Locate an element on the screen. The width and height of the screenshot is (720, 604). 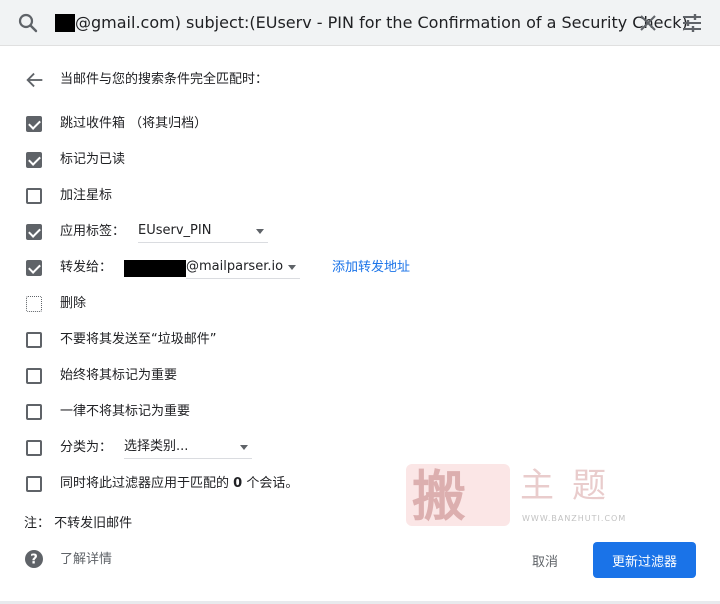
label-delete: 删除 is located at coordinates (73, 303).